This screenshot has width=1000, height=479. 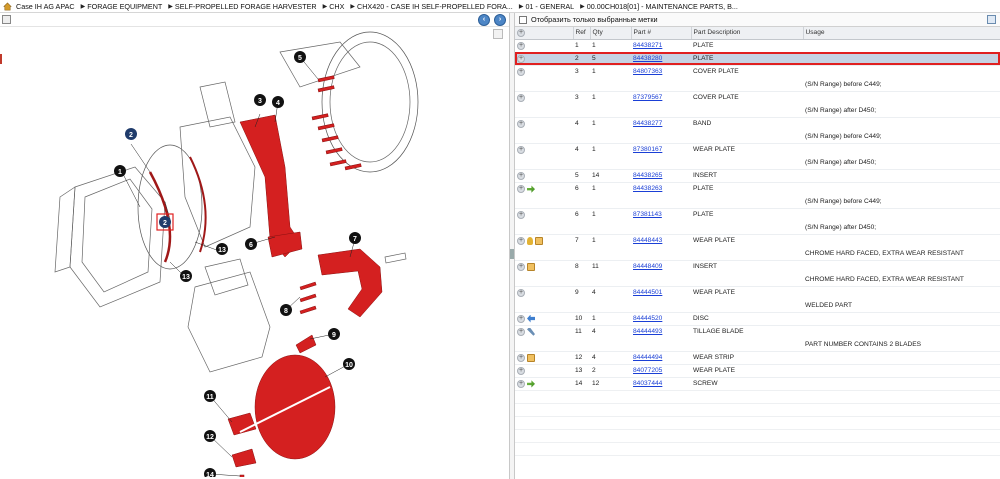 What do you see at coordinates (647, 292) in the screenshot?
I see `part-number-link: 84444501` at bounding box center [647, 292].